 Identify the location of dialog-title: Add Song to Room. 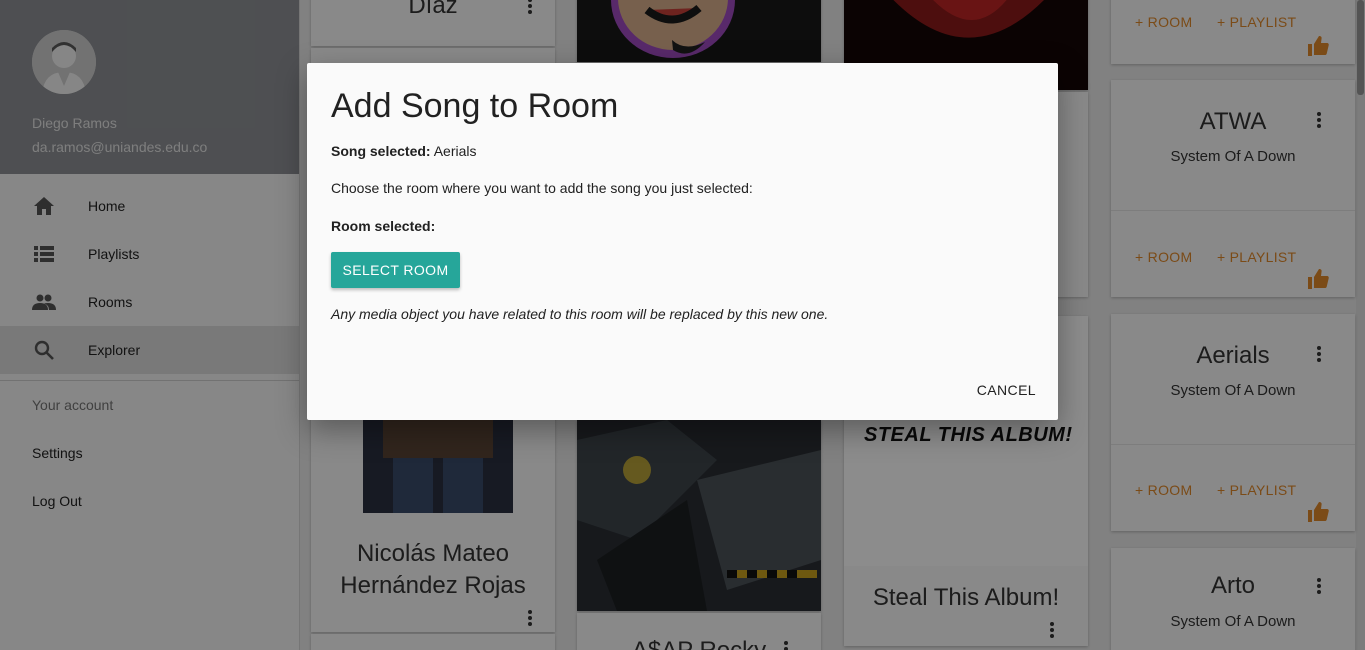
(475, 106).